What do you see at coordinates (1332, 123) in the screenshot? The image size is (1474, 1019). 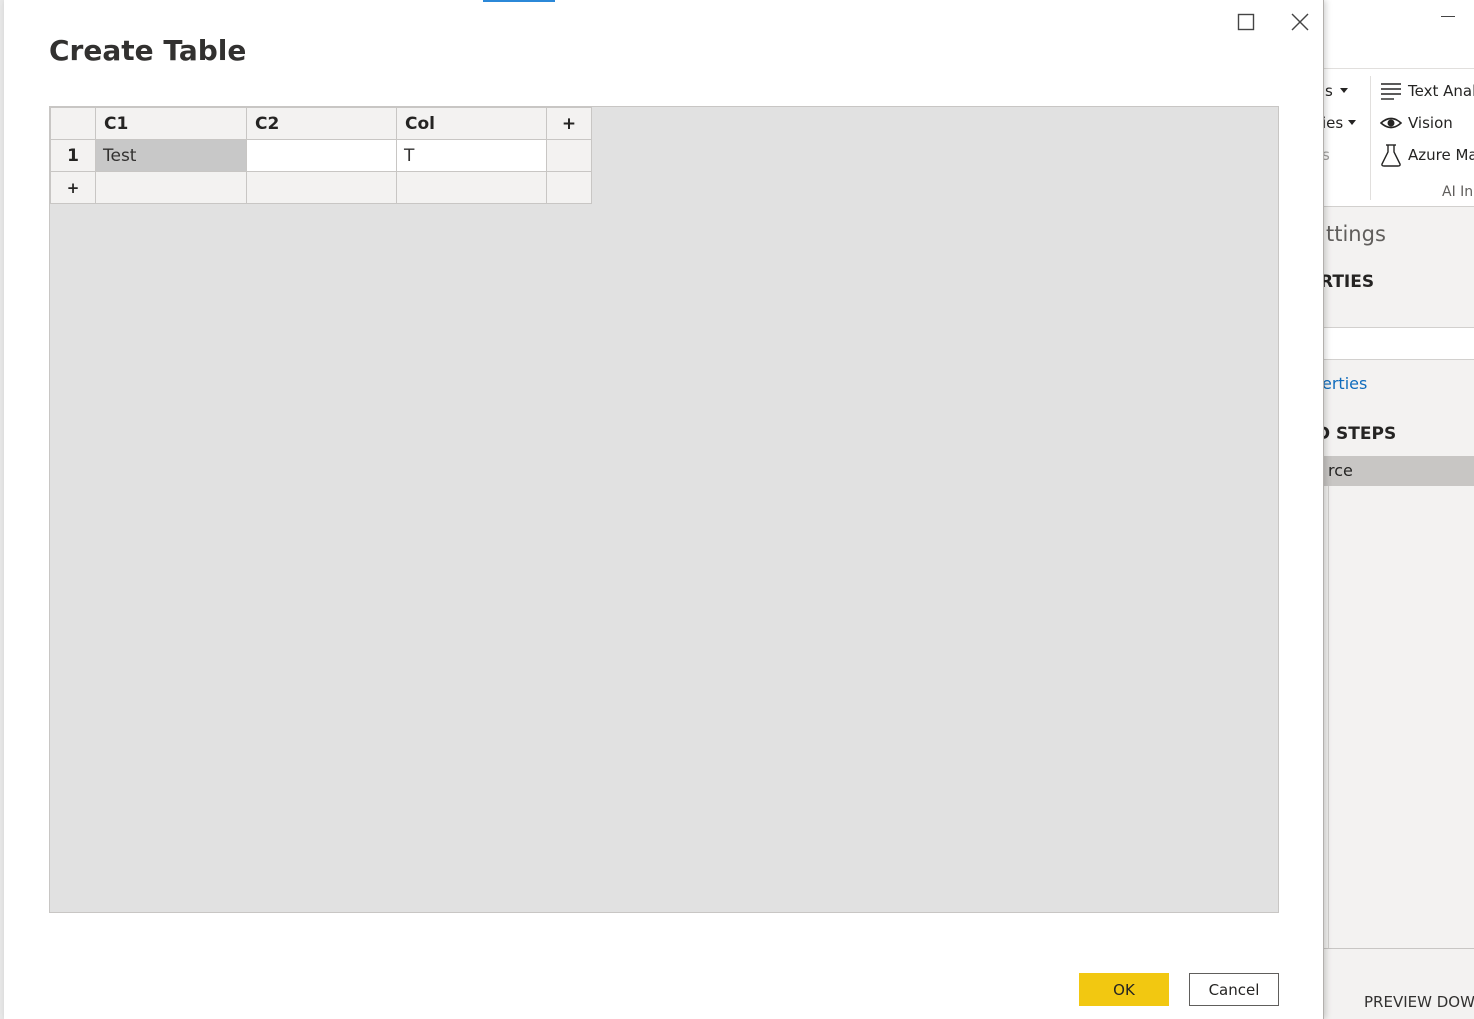 I see `ribbon-fragment-2: ies` at bounding box center [1332, 123].